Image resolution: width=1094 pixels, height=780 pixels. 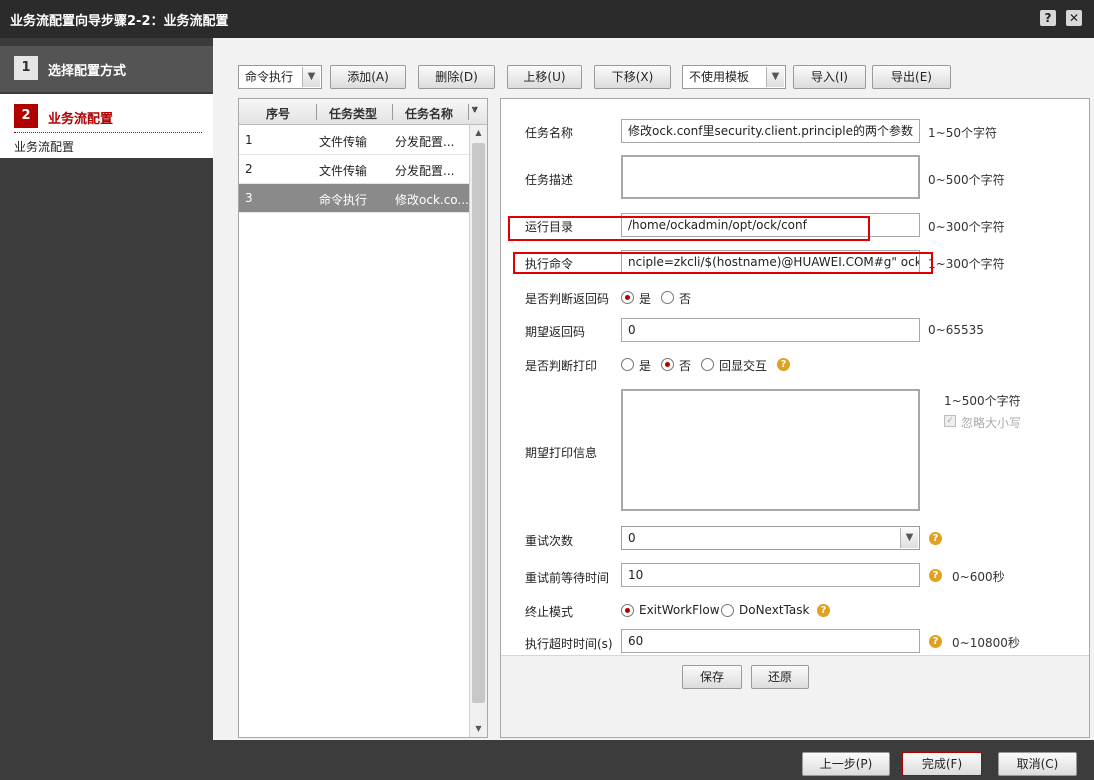 I want to click on scroll-thumb, so click(x=478, y=423).